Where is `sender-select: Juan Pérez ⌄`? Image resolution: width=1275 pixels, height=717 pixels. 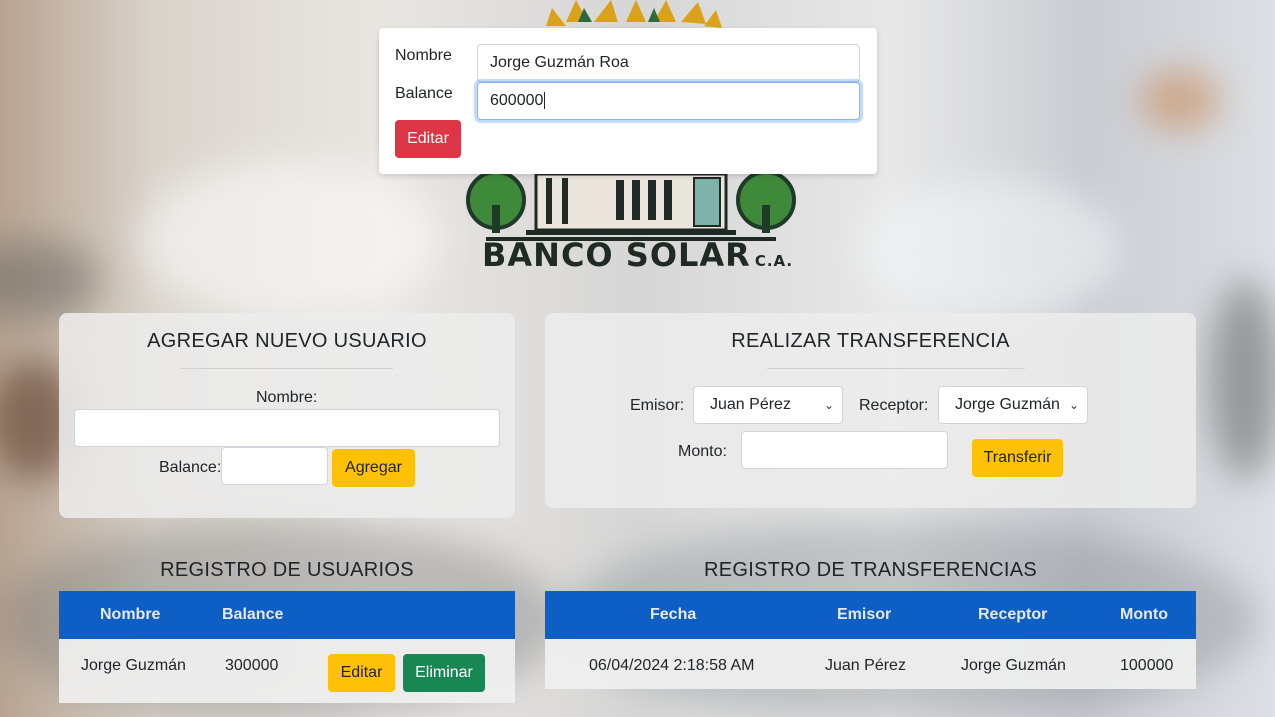 sender-select: Juan Pérez ⌄ is located at coordinates (768, 405).